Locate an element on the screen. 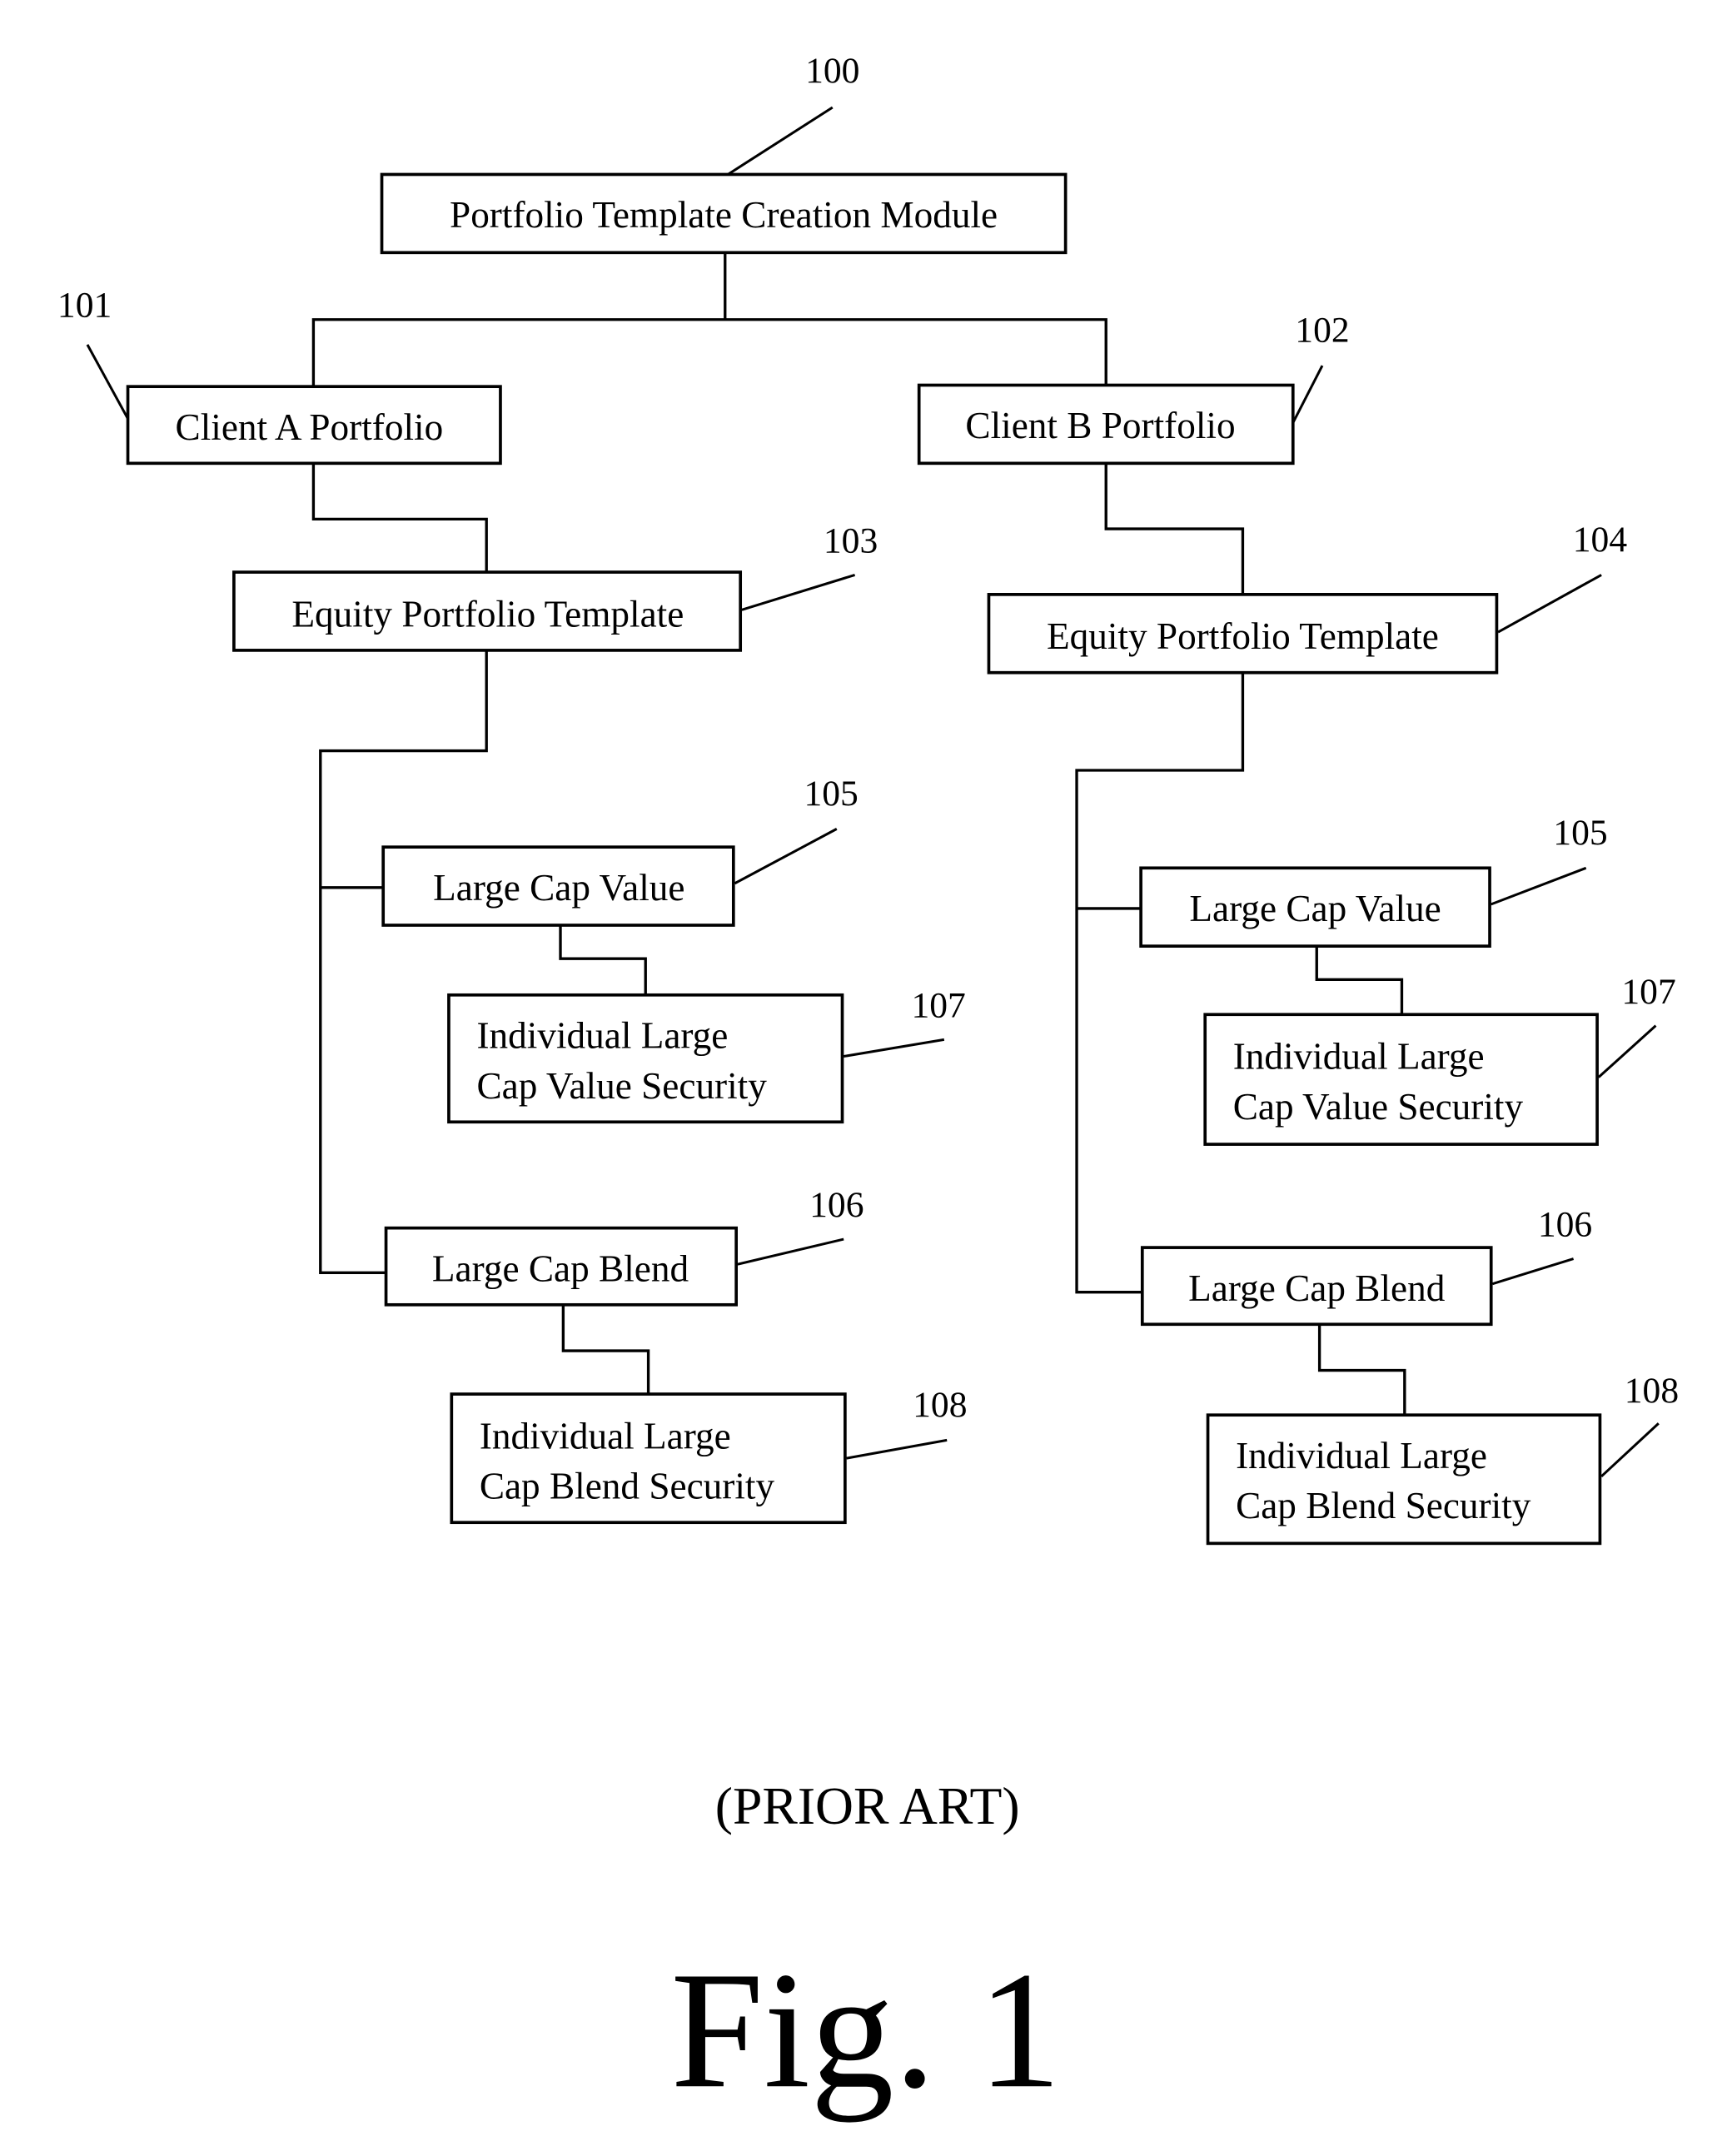 This screenshot has width=1732, height=2156. connector-clientB-to-template is located at coordinates (1174, 529).